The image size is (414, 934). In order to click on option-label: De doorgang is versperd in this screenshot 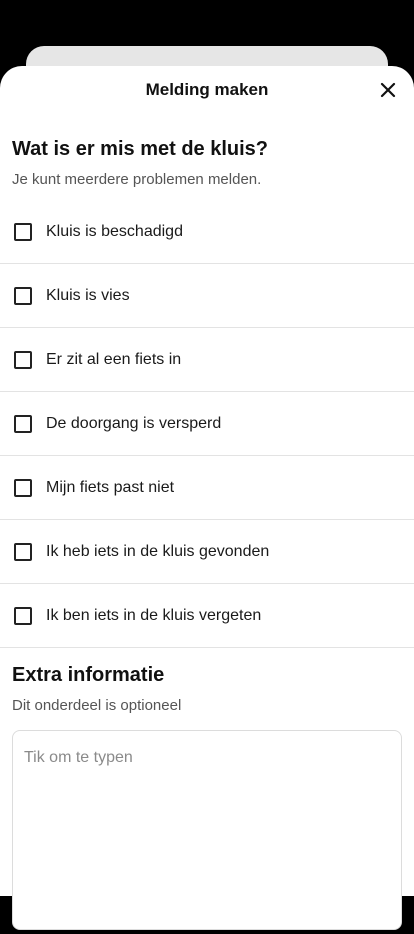, I will do `click(134, 423)`.